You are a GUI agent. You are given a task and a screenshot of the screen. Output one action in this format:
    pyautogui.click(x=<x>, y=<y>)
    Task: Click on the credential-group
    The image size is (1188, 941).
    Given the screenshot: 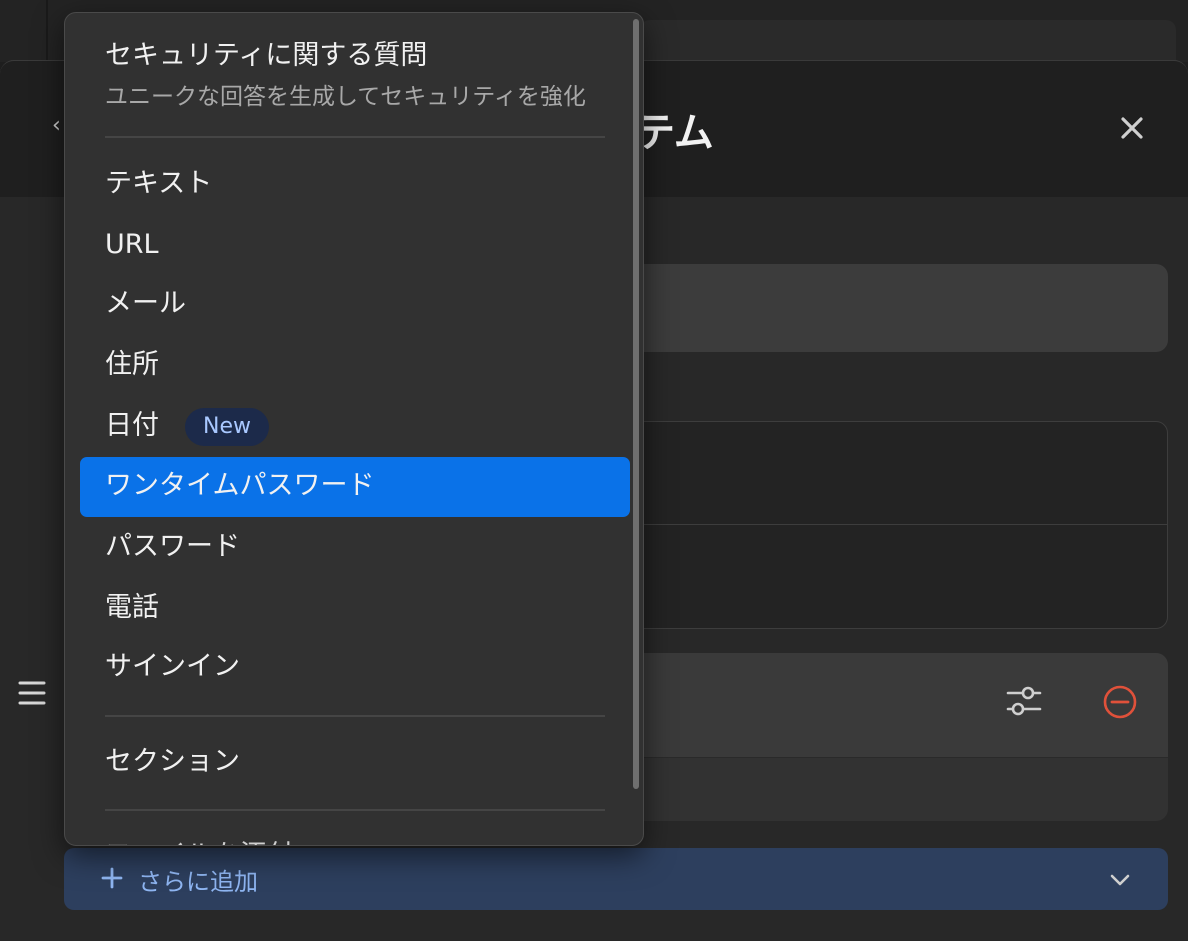 What is the action you would take?
    pyautogui.click(x=894, y=525)
    